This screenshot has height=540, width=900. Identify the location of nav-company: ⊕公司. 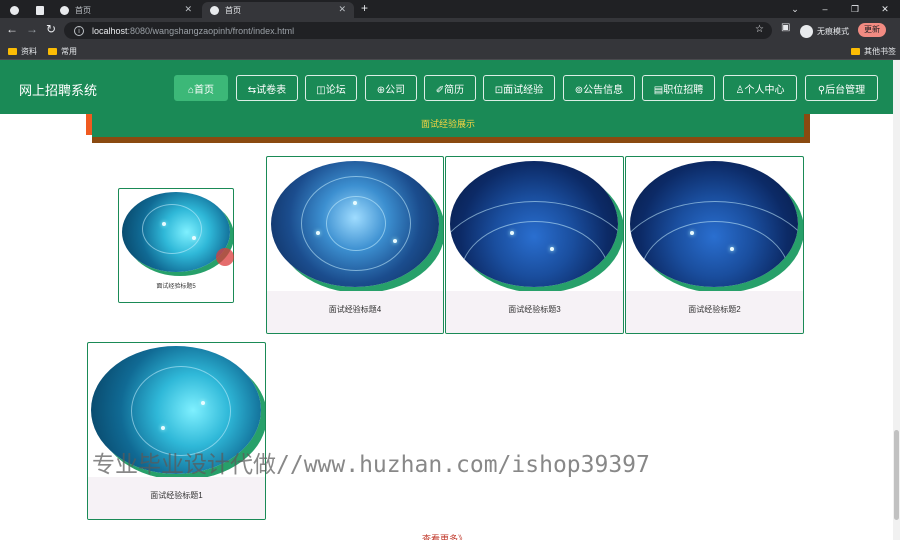
(391, 88).